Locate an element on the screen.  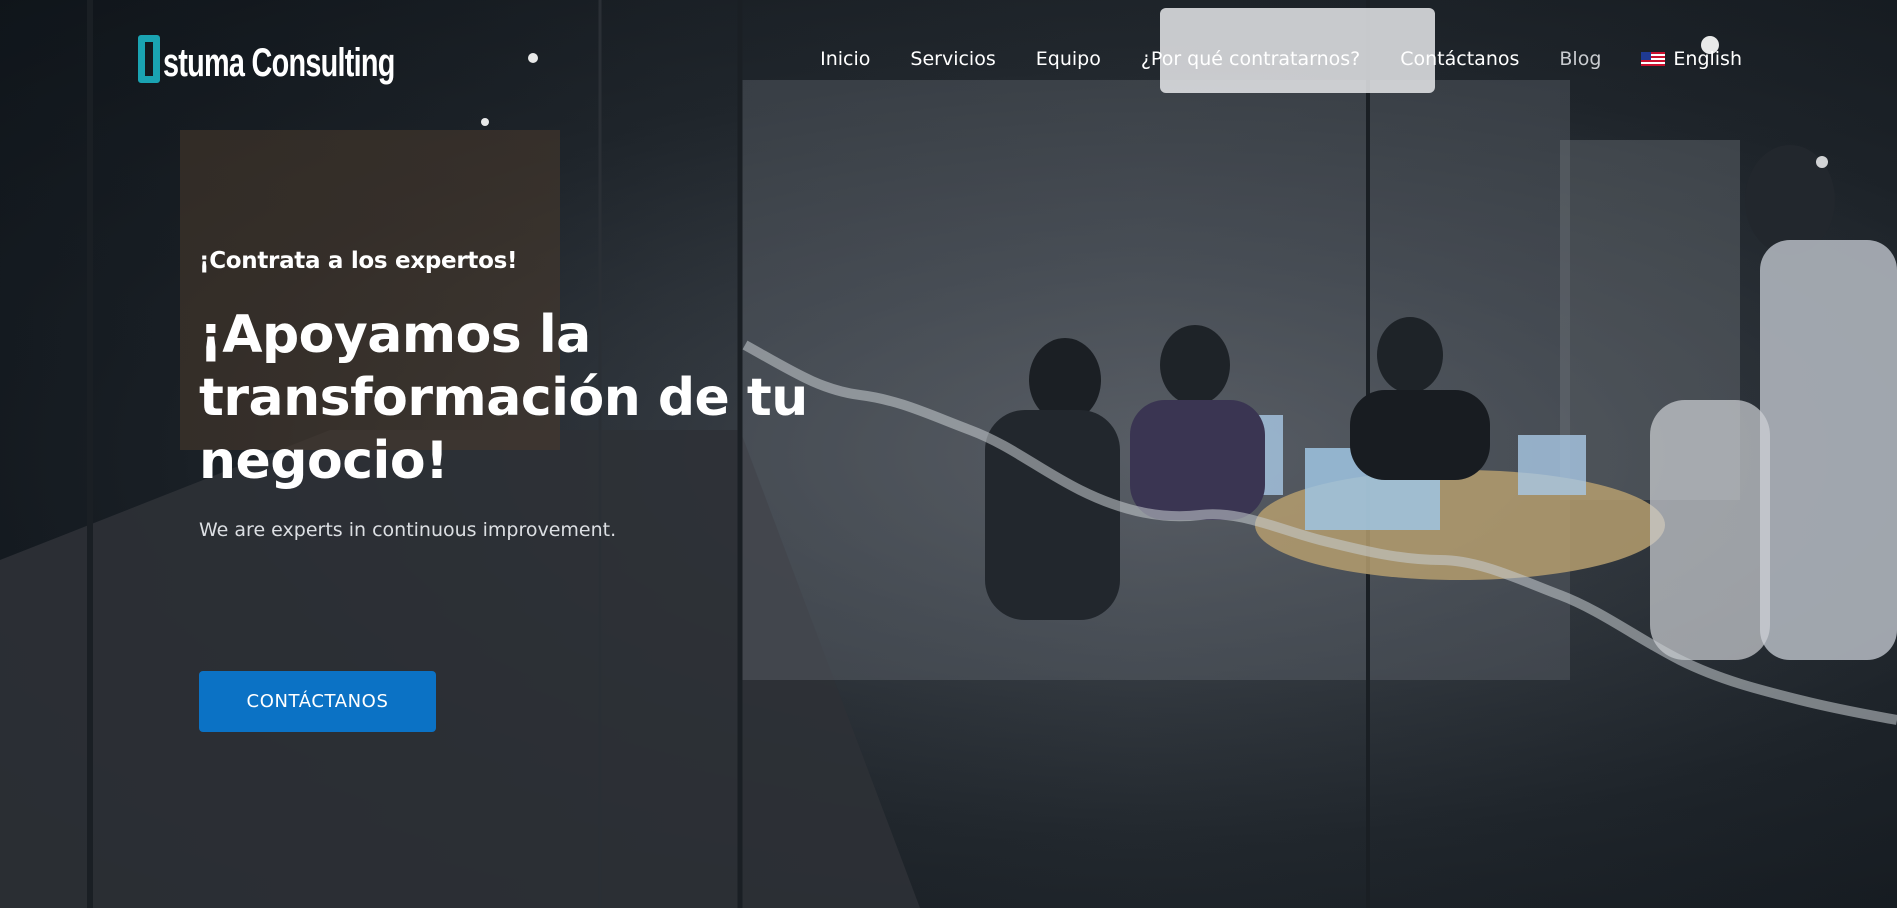
contact-cta-button: CONTÁCTANOS is located at coordinates (317, 701).